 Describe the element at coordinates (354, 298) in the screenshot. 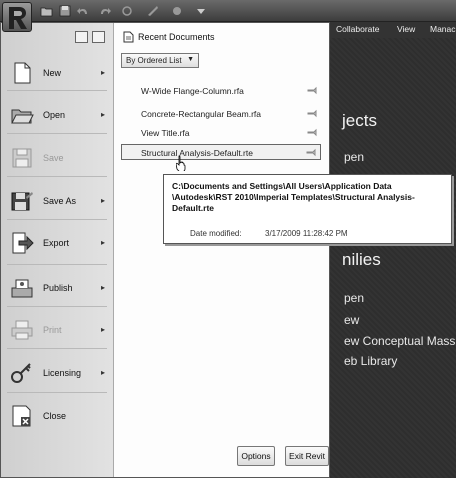

I see `families-open-link: pen` at that location.